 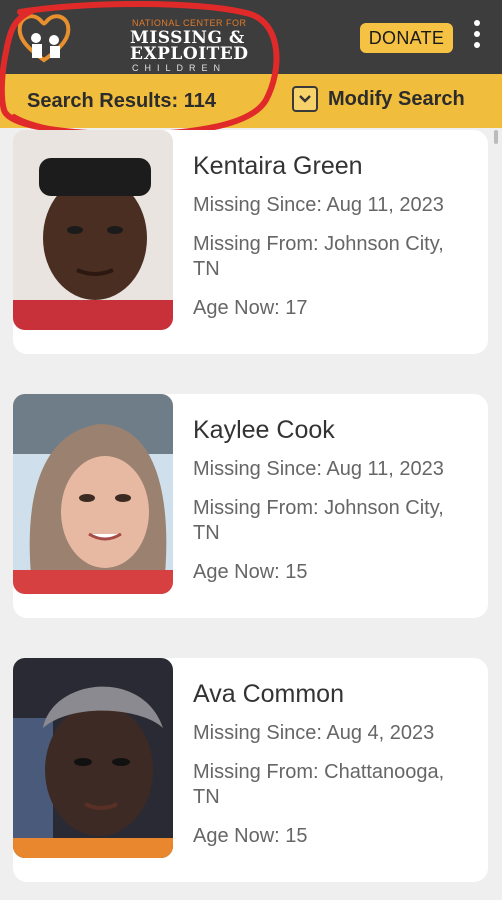 What do you see at coordinates (189, 54) in the screenshot?
I see `logo-exploited-text: EXPLOITED` at bounding box center [189, 54].